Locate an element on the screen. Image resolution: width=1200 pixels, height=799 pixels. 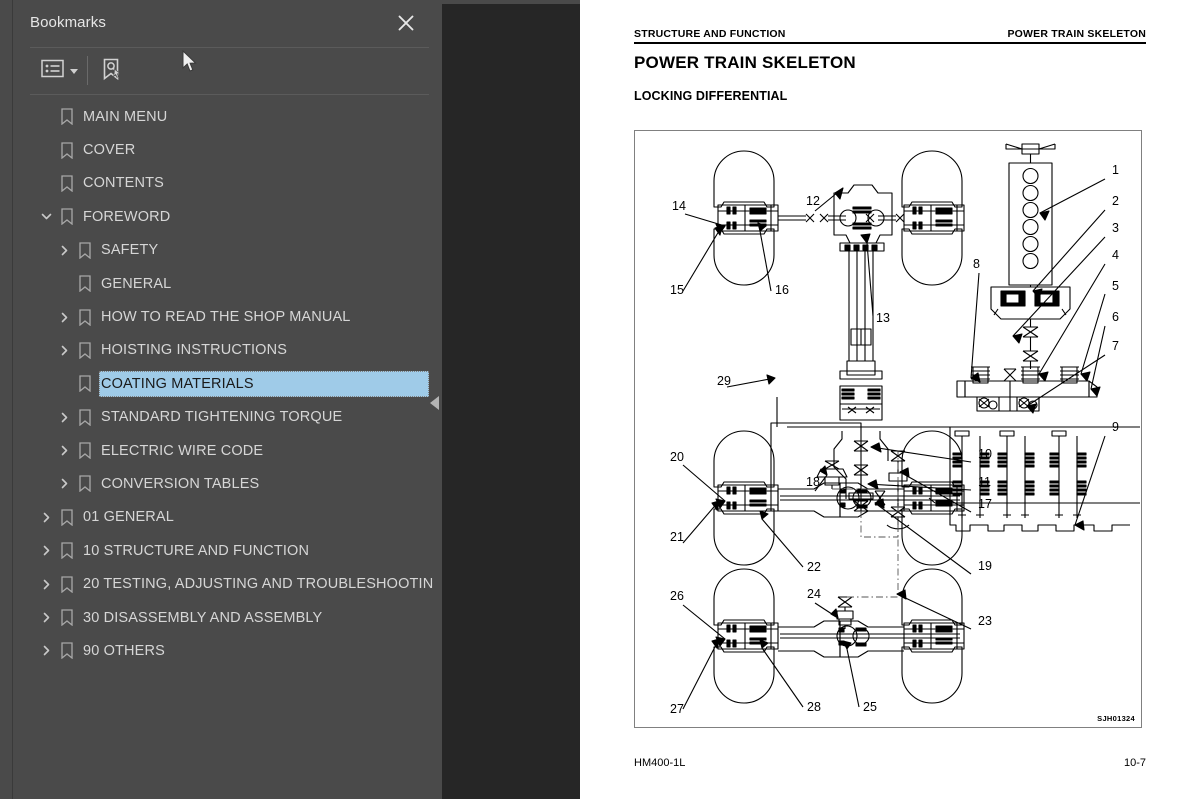
bookmark-item: CONVERSION TABLES is located at coordinates (227, 483).